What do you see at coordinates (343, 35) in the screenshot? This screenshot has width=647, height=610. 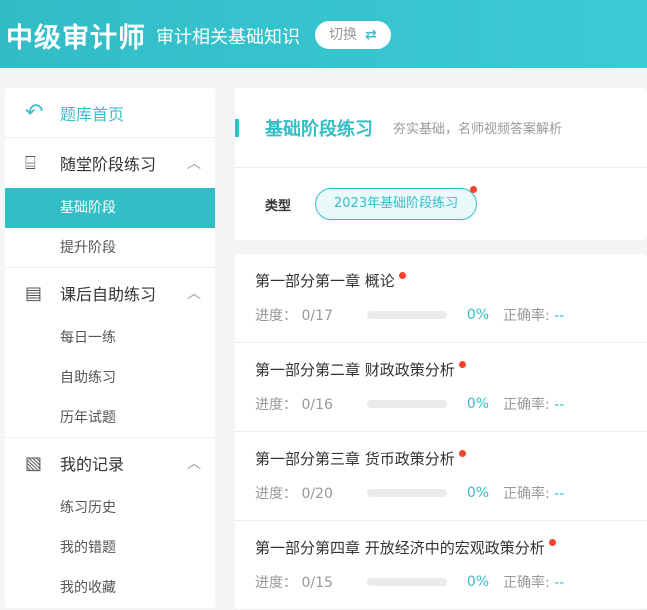 I see `switch-label: 切换` at bounding box center [343, 35].